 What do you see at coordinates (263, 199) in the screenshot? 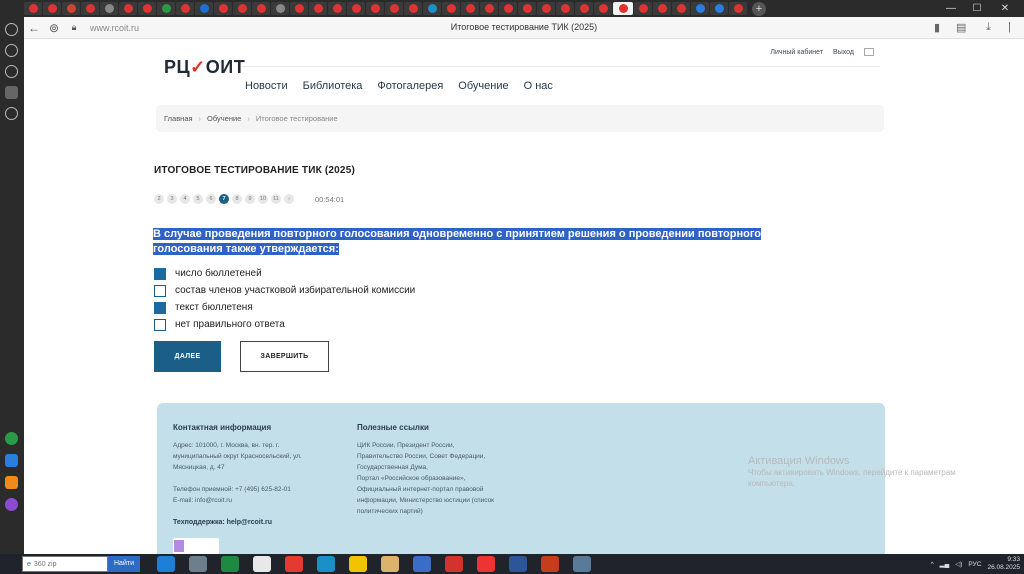
I see `pager-item: 10` at bounding box center [263, 199].